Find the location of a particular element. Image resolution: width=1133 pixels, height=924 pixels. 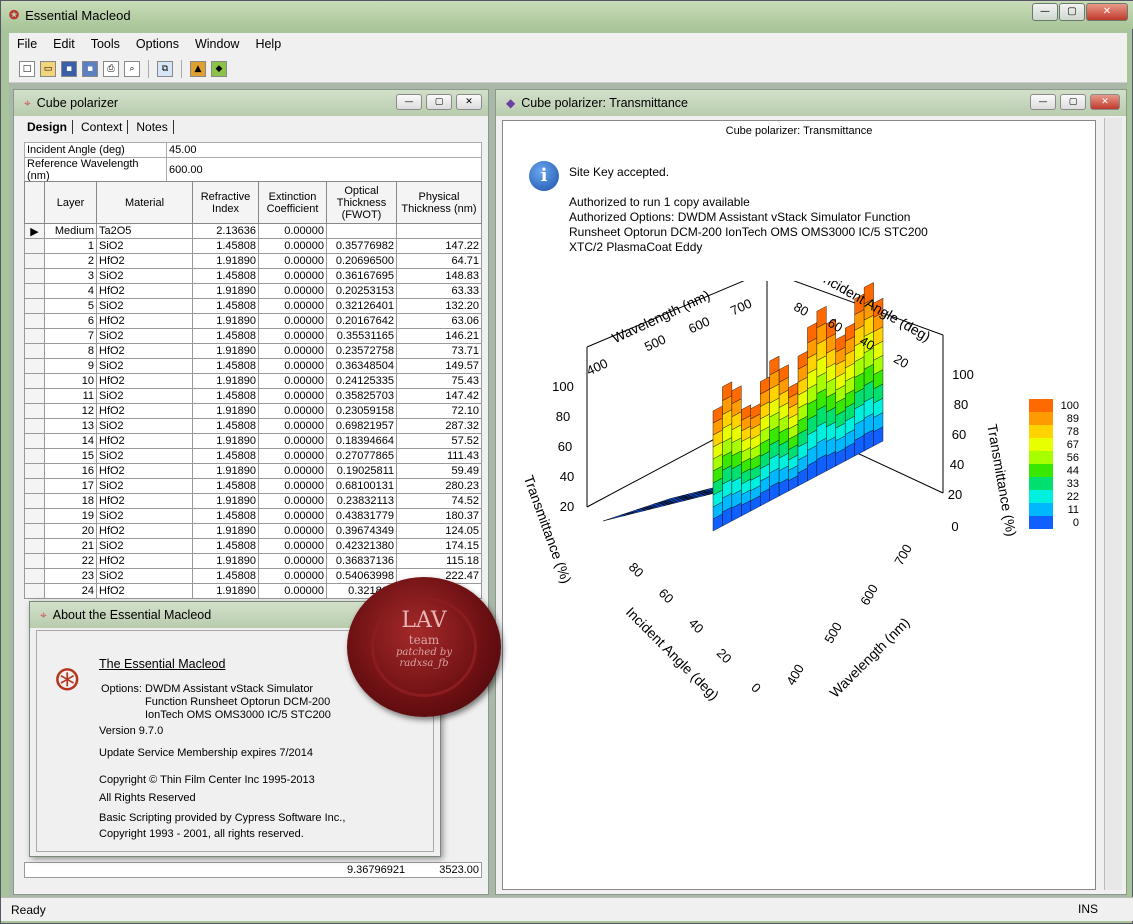

chart-close-button: ✕ is located at coordinates (1105, 102).